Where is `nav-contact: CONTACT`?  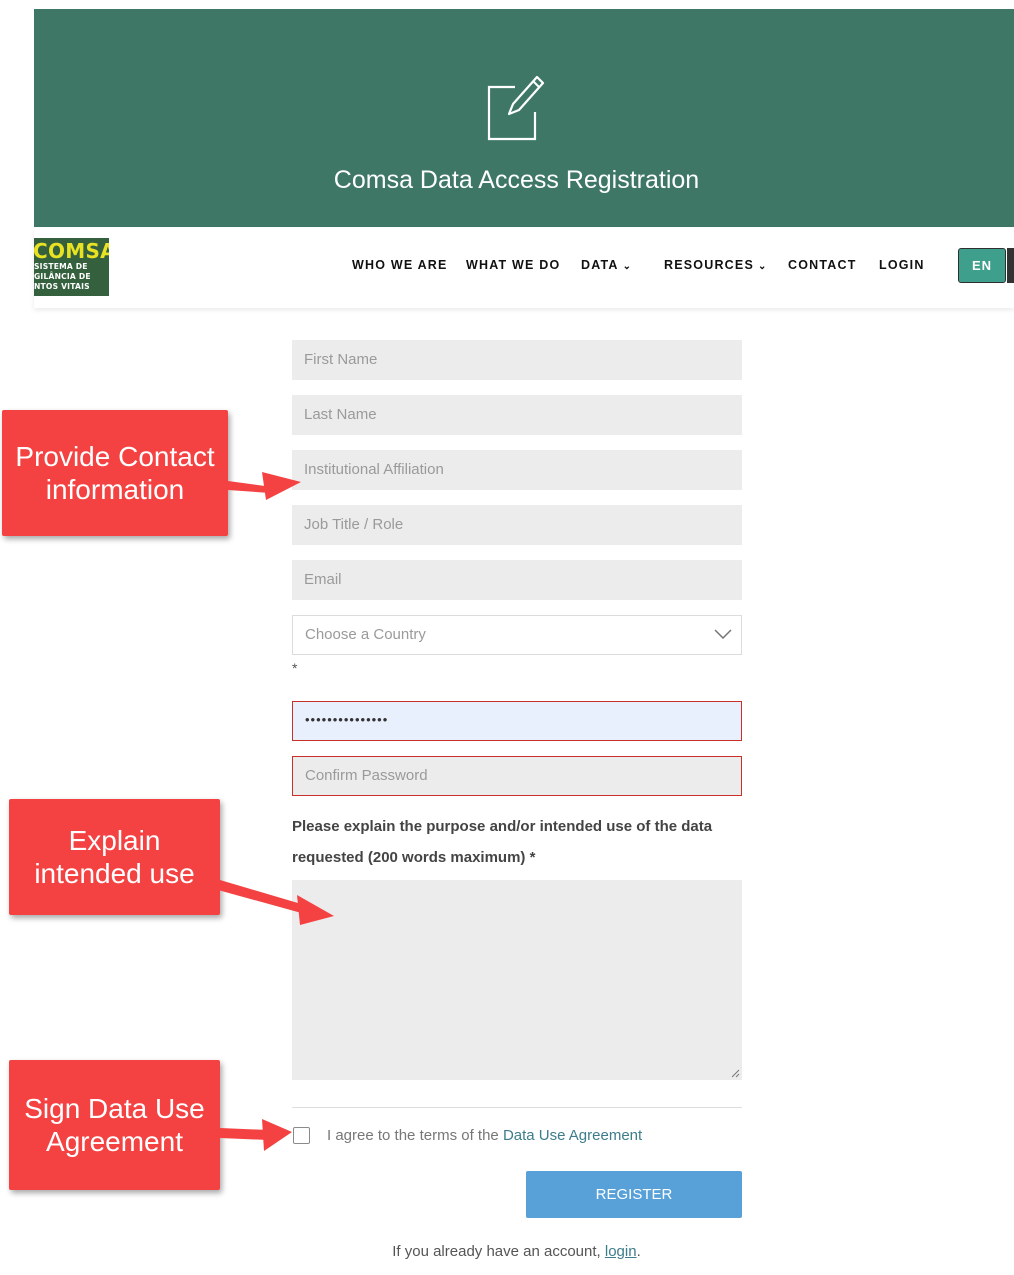
nav-contact: CONTACT is located at coordinates (822, 265).